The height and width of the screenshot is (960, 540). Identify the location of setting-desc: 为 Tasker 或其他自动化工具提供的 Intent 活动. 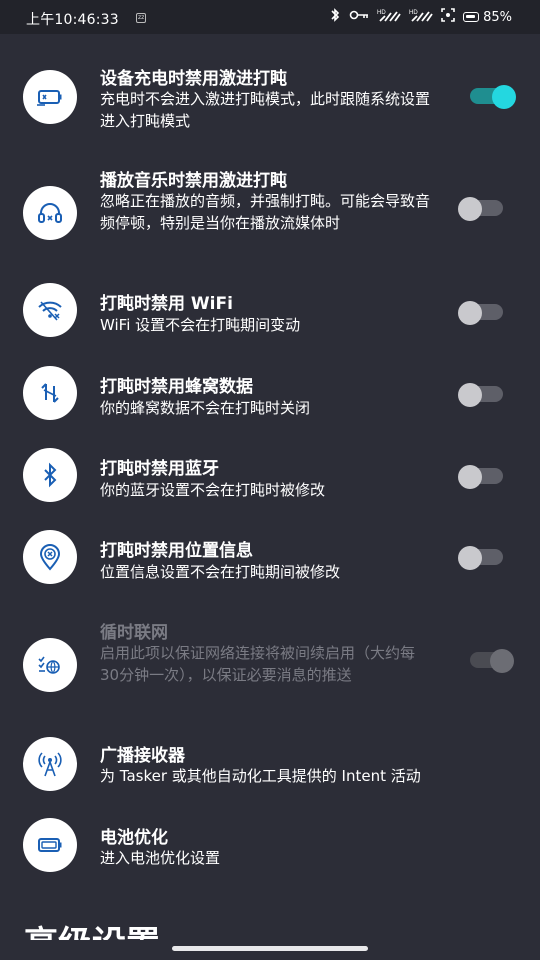
(260, 776).